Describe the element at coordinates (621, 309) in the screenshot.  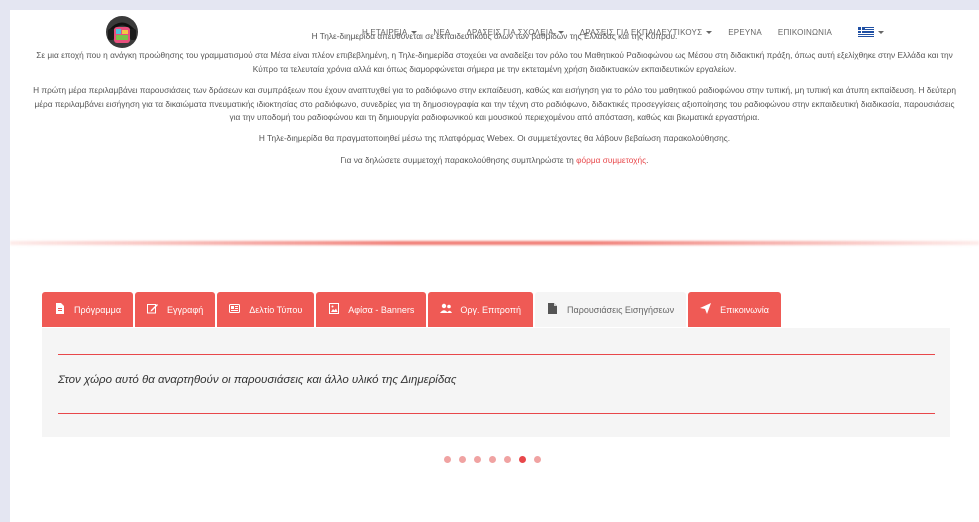
I see `tab-label: Παρουσιάσεις Εισηγήσεων` at that location.